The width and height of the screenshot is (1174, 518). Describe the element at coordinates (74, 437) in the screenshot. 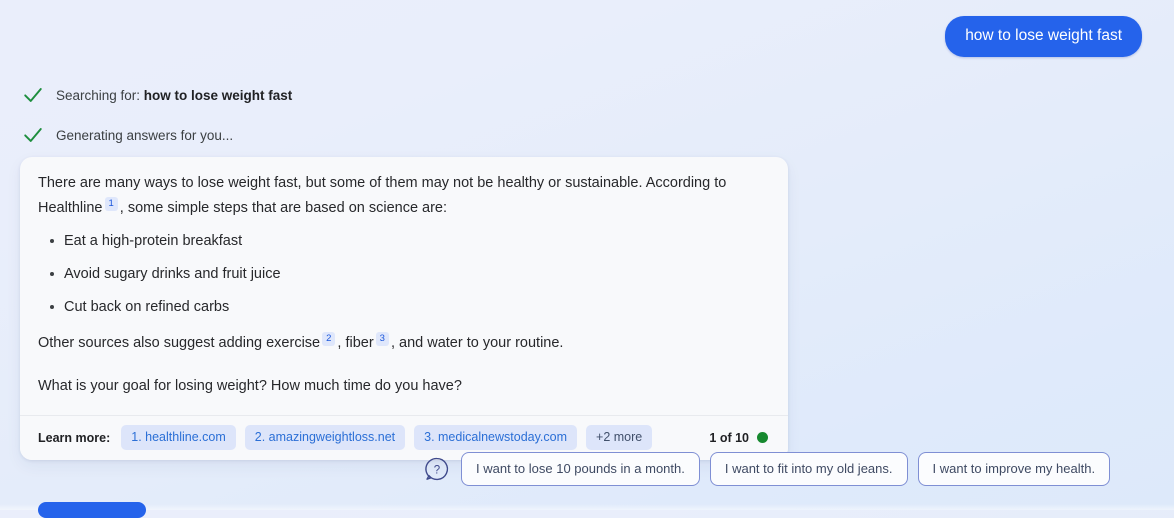

I see `learn-more-label: Learn more:` at that location.